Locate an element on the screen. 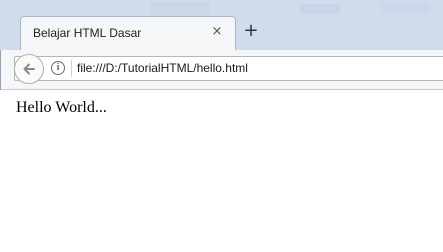 The image size is (443, 252). new-tab-button: + is located at coordinates (251, 31).